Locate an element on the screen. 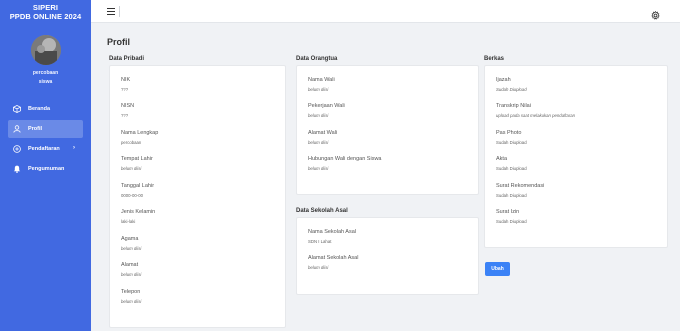 This screenshot has height=331, width=680. field-hubungan-wali: Hubungan Wali dengan Siswa belum diisi is located at coordinates (344, 163).